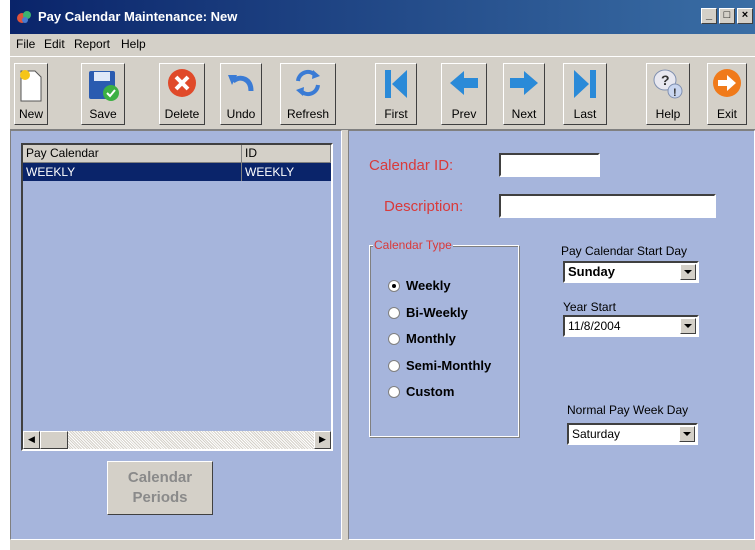 This screenshot has width=755, height=550. What do you see at coordinates (585, 114) in the screenshot?
I see `last-label: Last` at bounding box center [585, 114].